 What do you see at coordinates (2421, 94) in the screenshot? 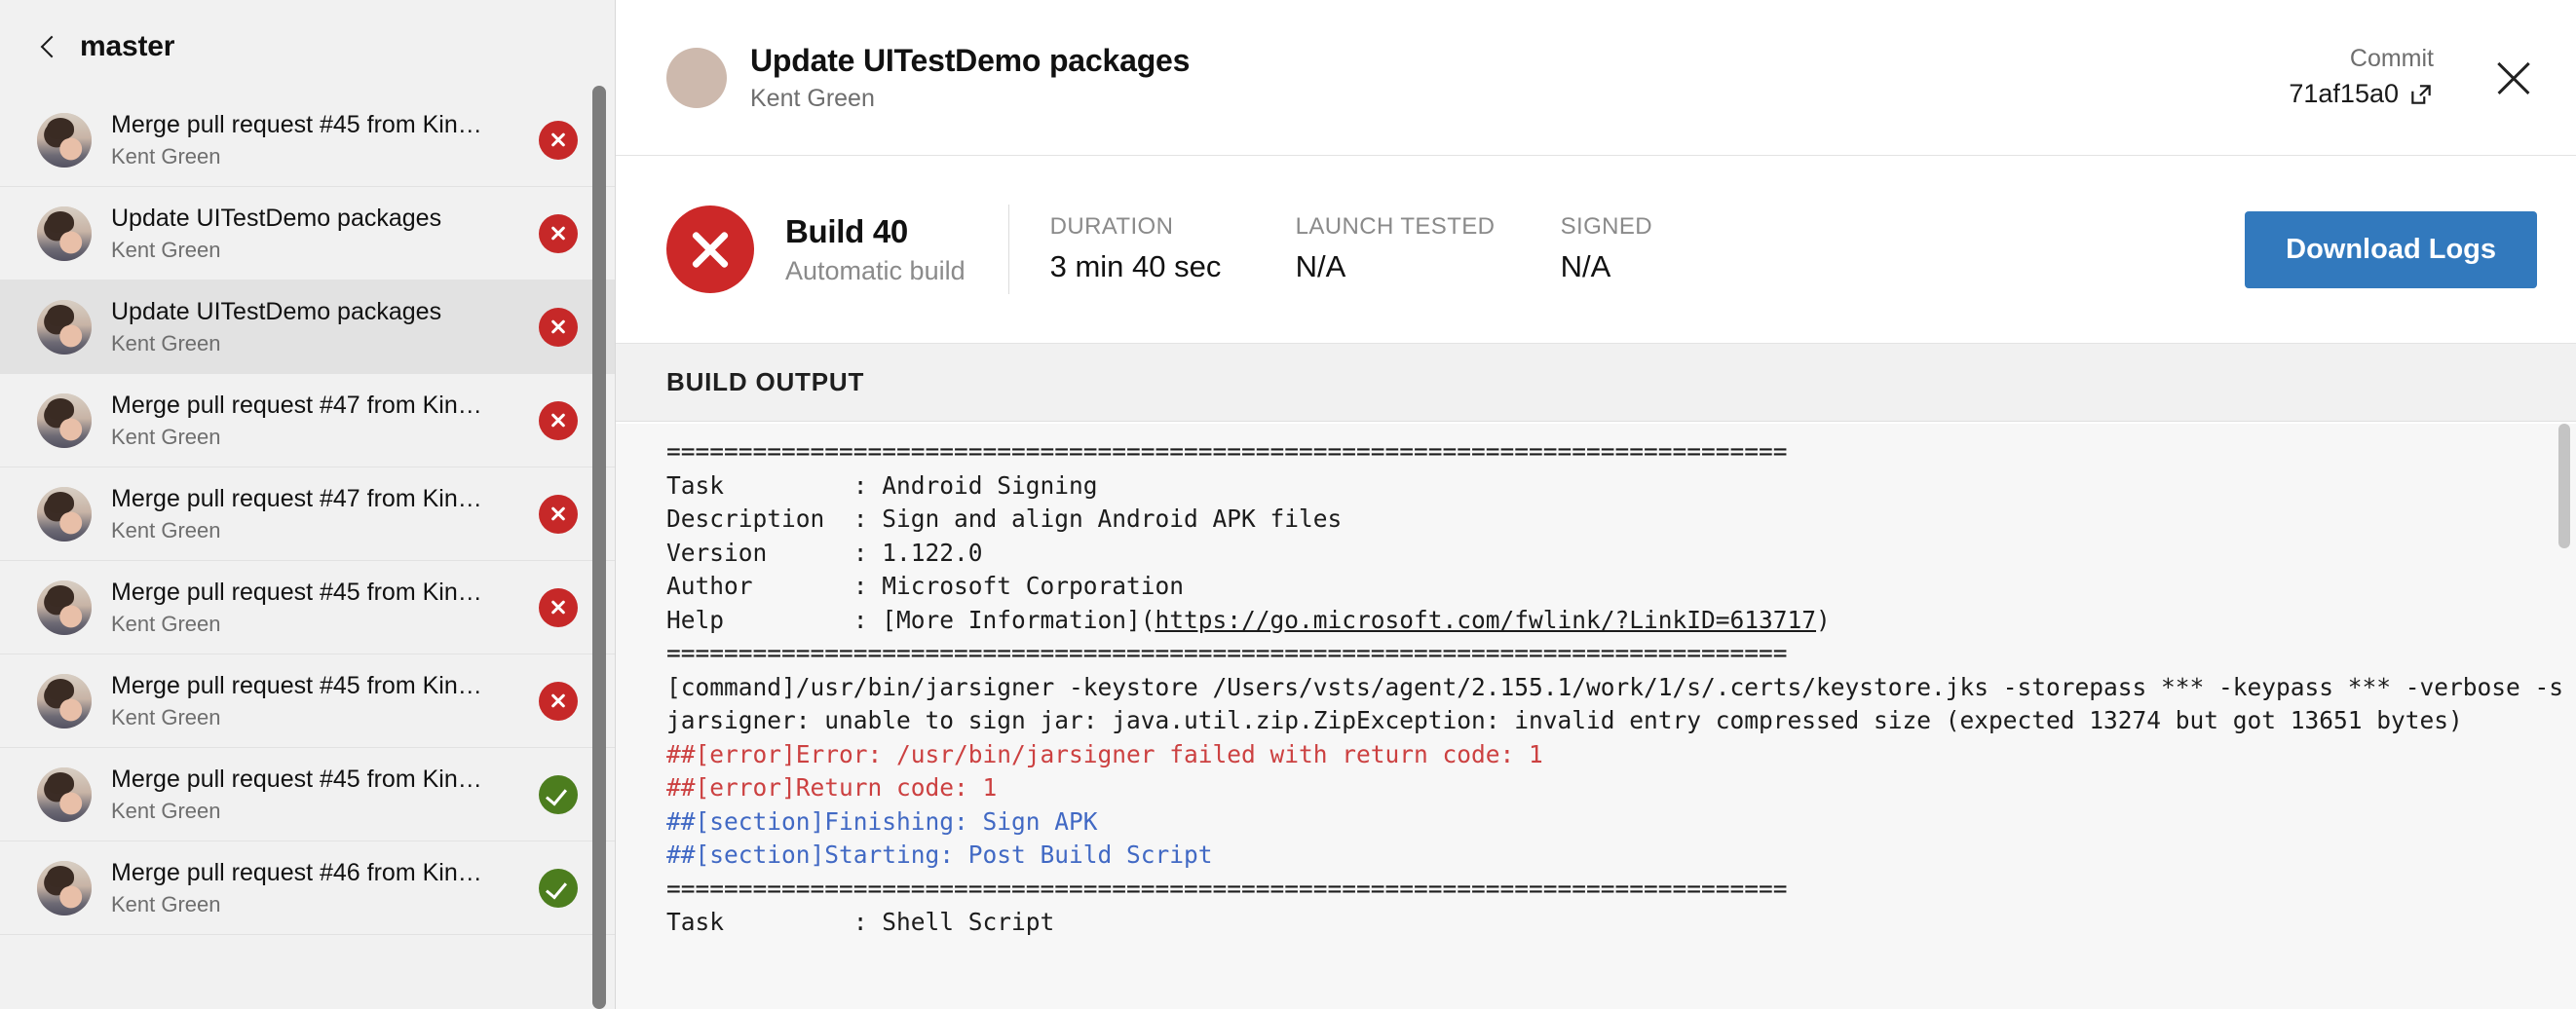
I see `external-link-icon` at bounding box center [2421, 94].